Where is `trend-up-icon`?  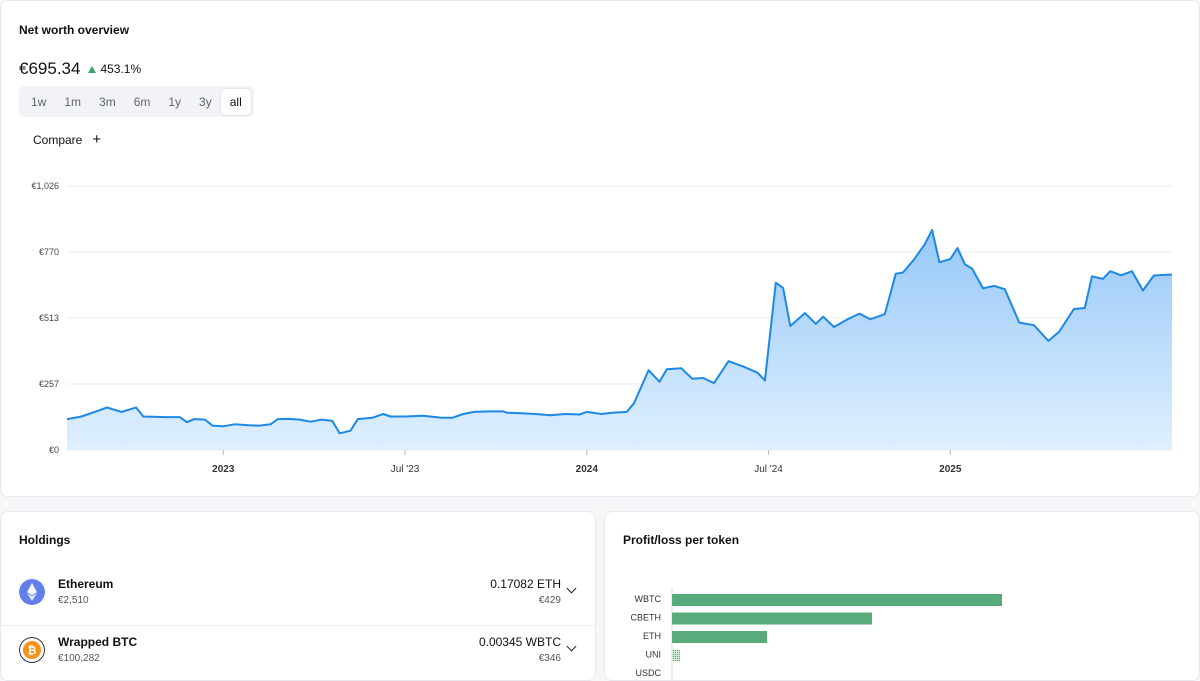 trend-up-icon is located at coordinates (92, 69).